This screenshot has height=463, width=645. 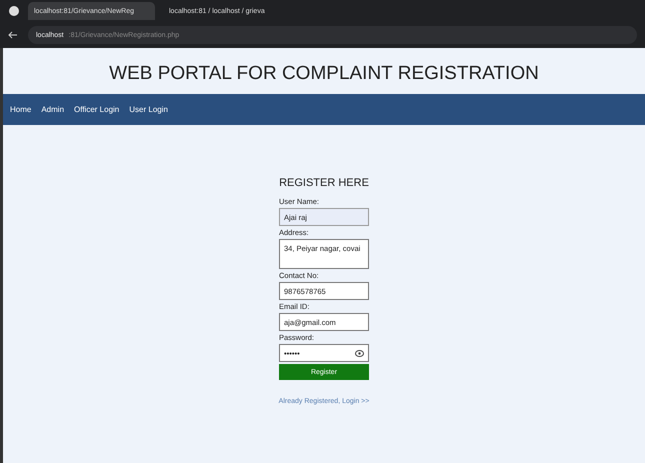 What do you see at coordinates (21, 109) in the screenshot?
I see `nav-link: Home` at bounding box center [21, 109].